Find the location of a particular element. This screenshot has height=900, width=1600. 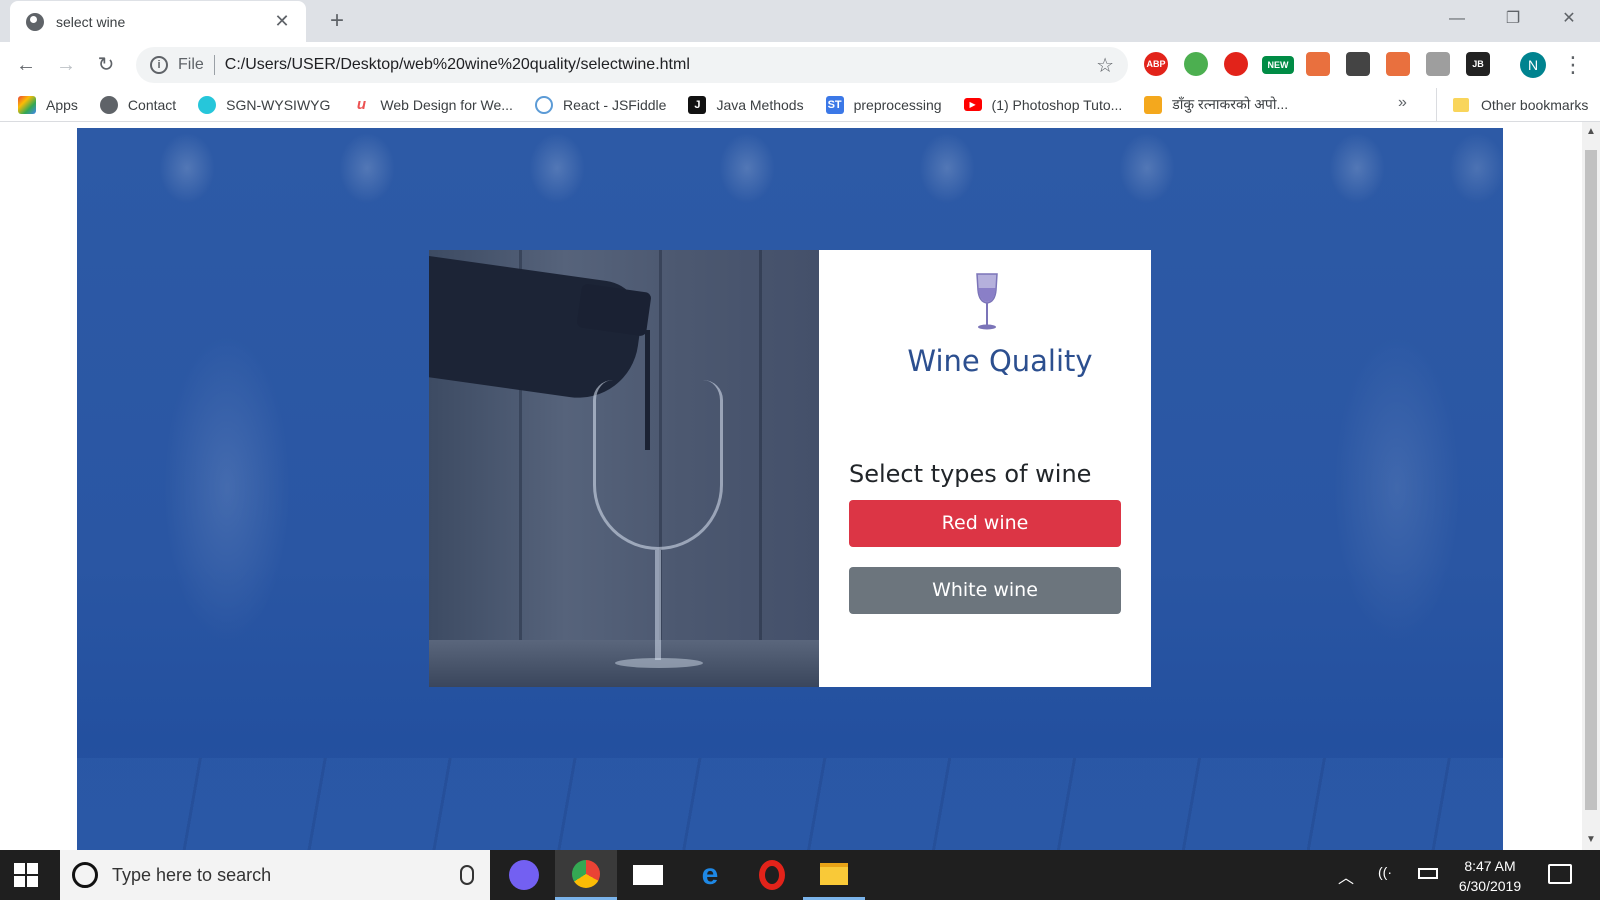

tab-close-button: ✕ is located at coordinates (282, 21).